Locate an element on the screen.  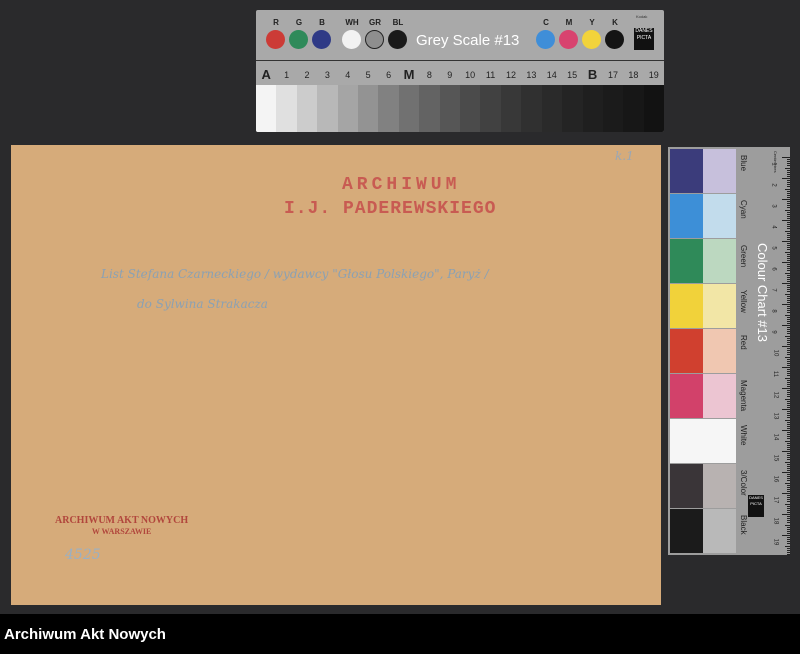
scale-number: 12 is located at coordinates (510, 75).